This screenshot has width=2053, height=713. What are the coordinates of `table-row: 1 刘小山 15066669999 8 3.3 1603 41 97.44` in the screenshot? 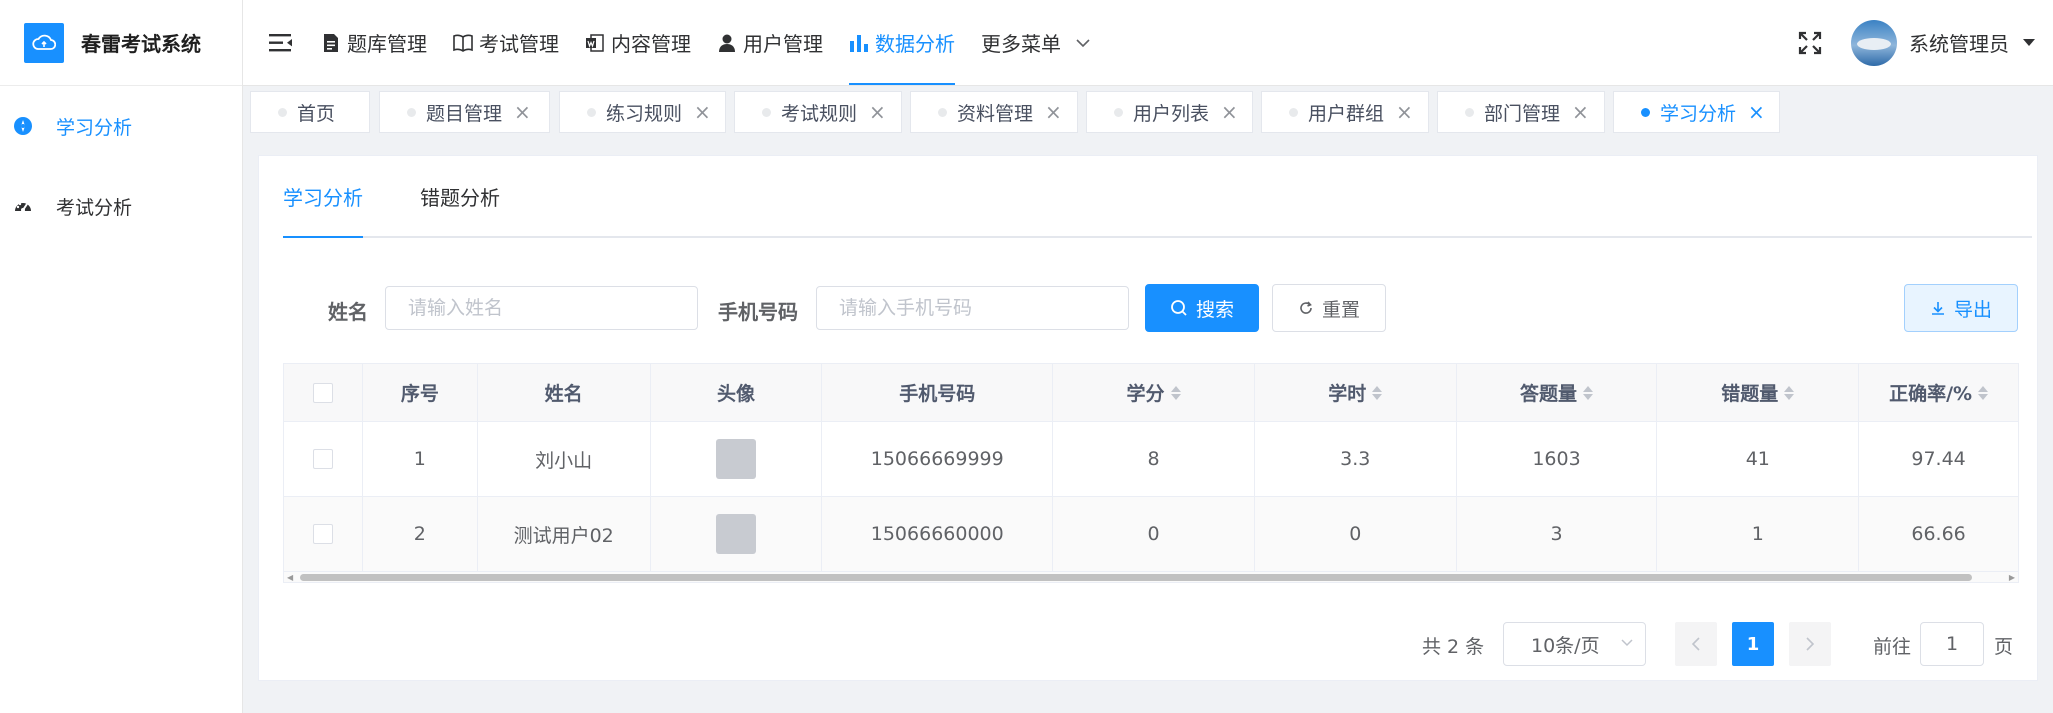 It's located at (1151, 459).